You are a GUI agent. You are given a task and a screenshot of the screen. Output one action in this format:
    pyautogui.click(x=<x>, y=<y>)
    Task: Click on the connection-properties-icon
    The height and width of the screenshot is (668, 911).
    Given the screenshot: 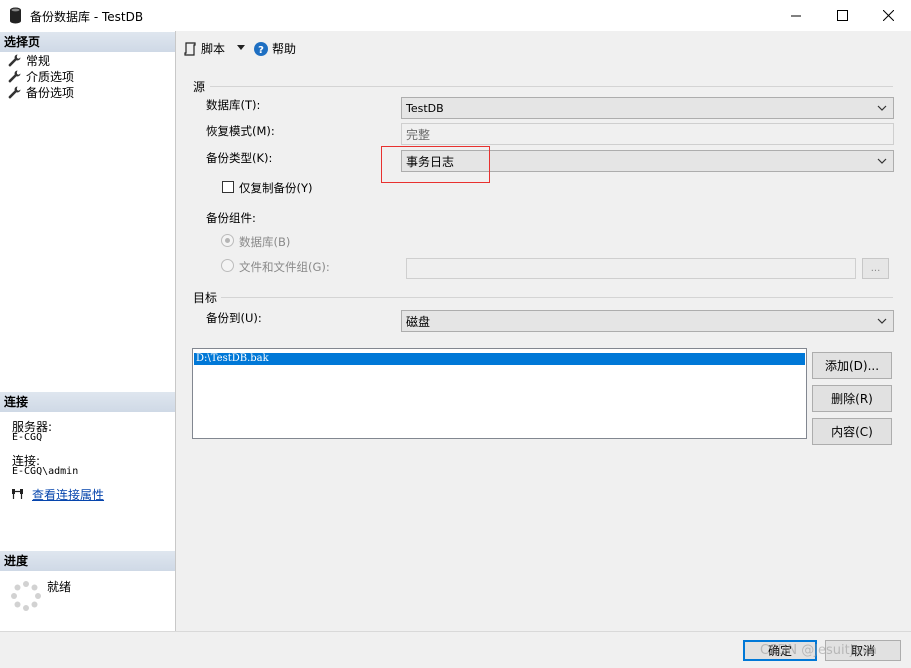 What is the action you would take?
    pyautogui.click(x=17, y=494)
    